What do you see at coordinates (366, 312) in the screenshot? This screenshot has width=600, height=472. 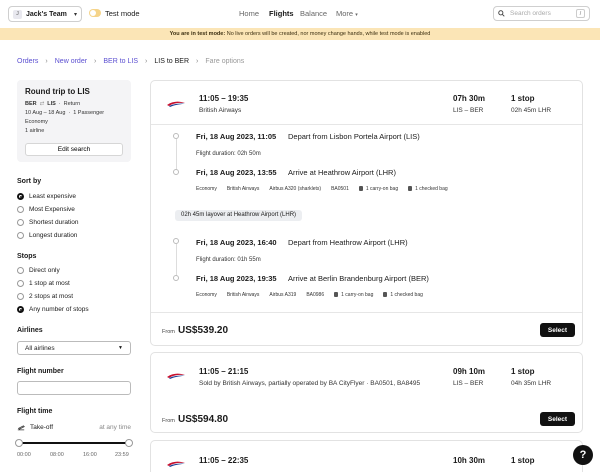 I see `divider` at bounding box center [366, 312].